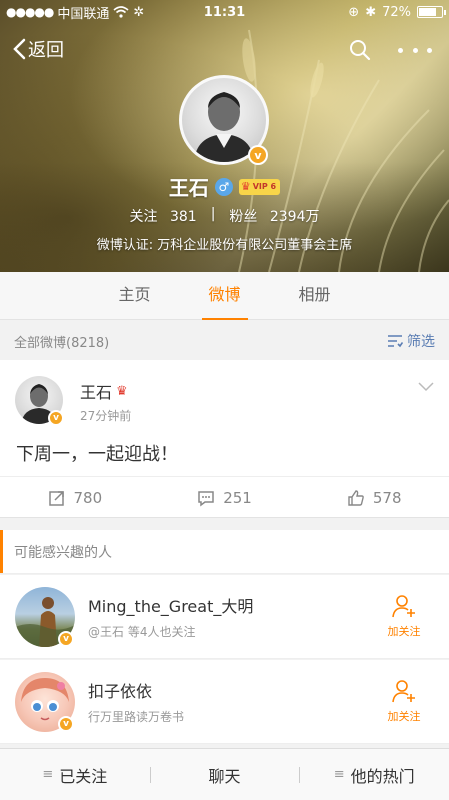 This screenshot has height=800, width=449. Describe the element at coordinates (315, 295) in the screenshot. I see `tab-album: 相册` at that location.